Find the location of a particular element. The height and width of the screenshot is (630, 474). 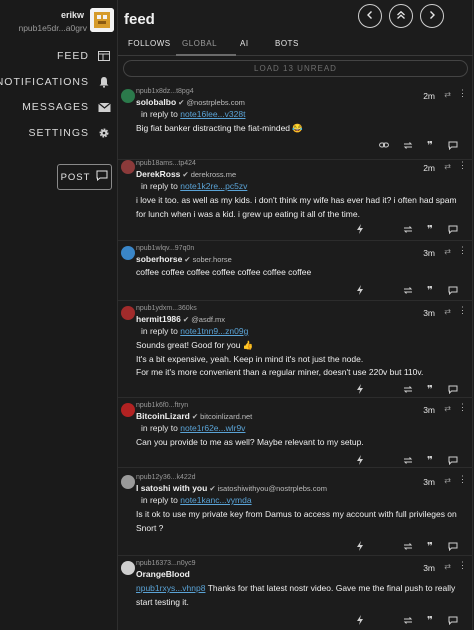

scroll-top-button is located at coordinates (401, 16).